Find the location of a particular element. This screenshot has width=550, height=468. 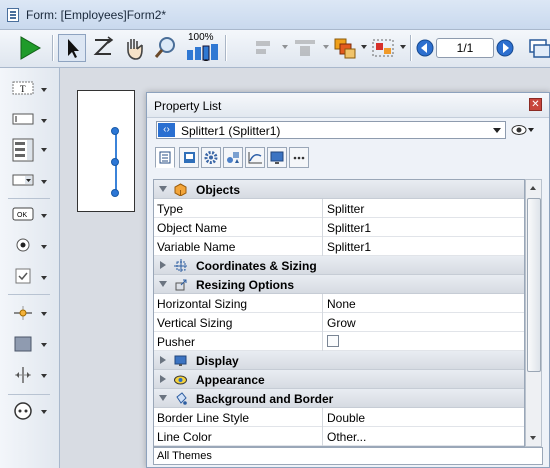

splitter-middle-handle is located at coordinates (115, 162).